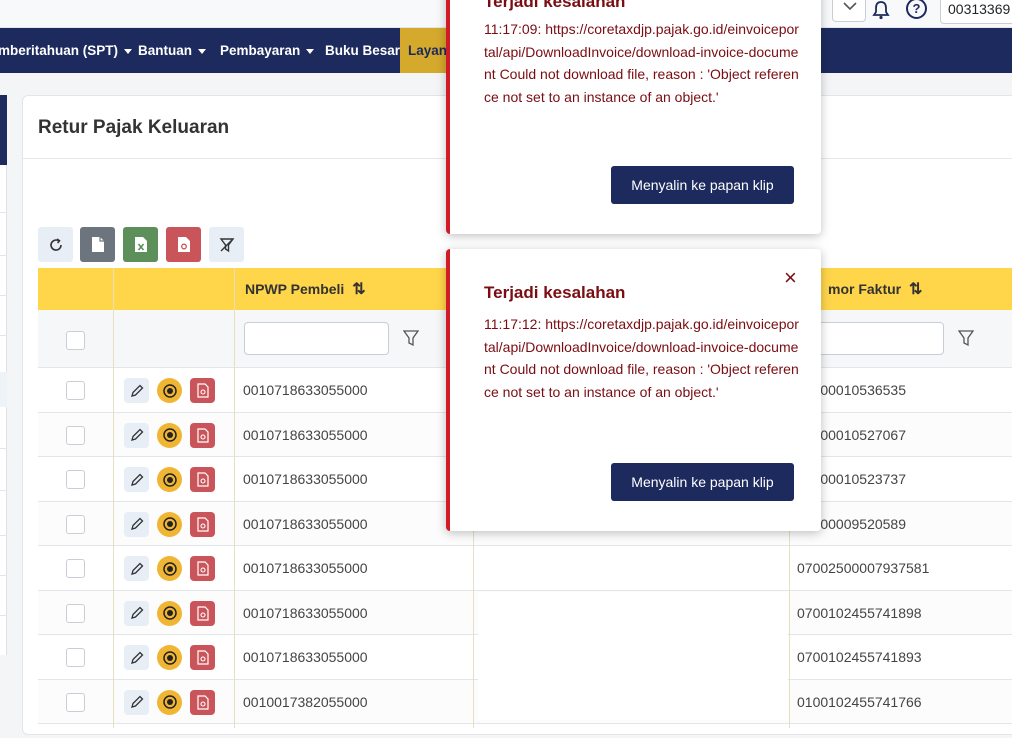 Image resolution: width=1012 pixels, height=738 pixels. Describe the element at coordinates (525, 568) in the screenshot. I see `table-row: 0010718633055000 07002500007937581` at that location.